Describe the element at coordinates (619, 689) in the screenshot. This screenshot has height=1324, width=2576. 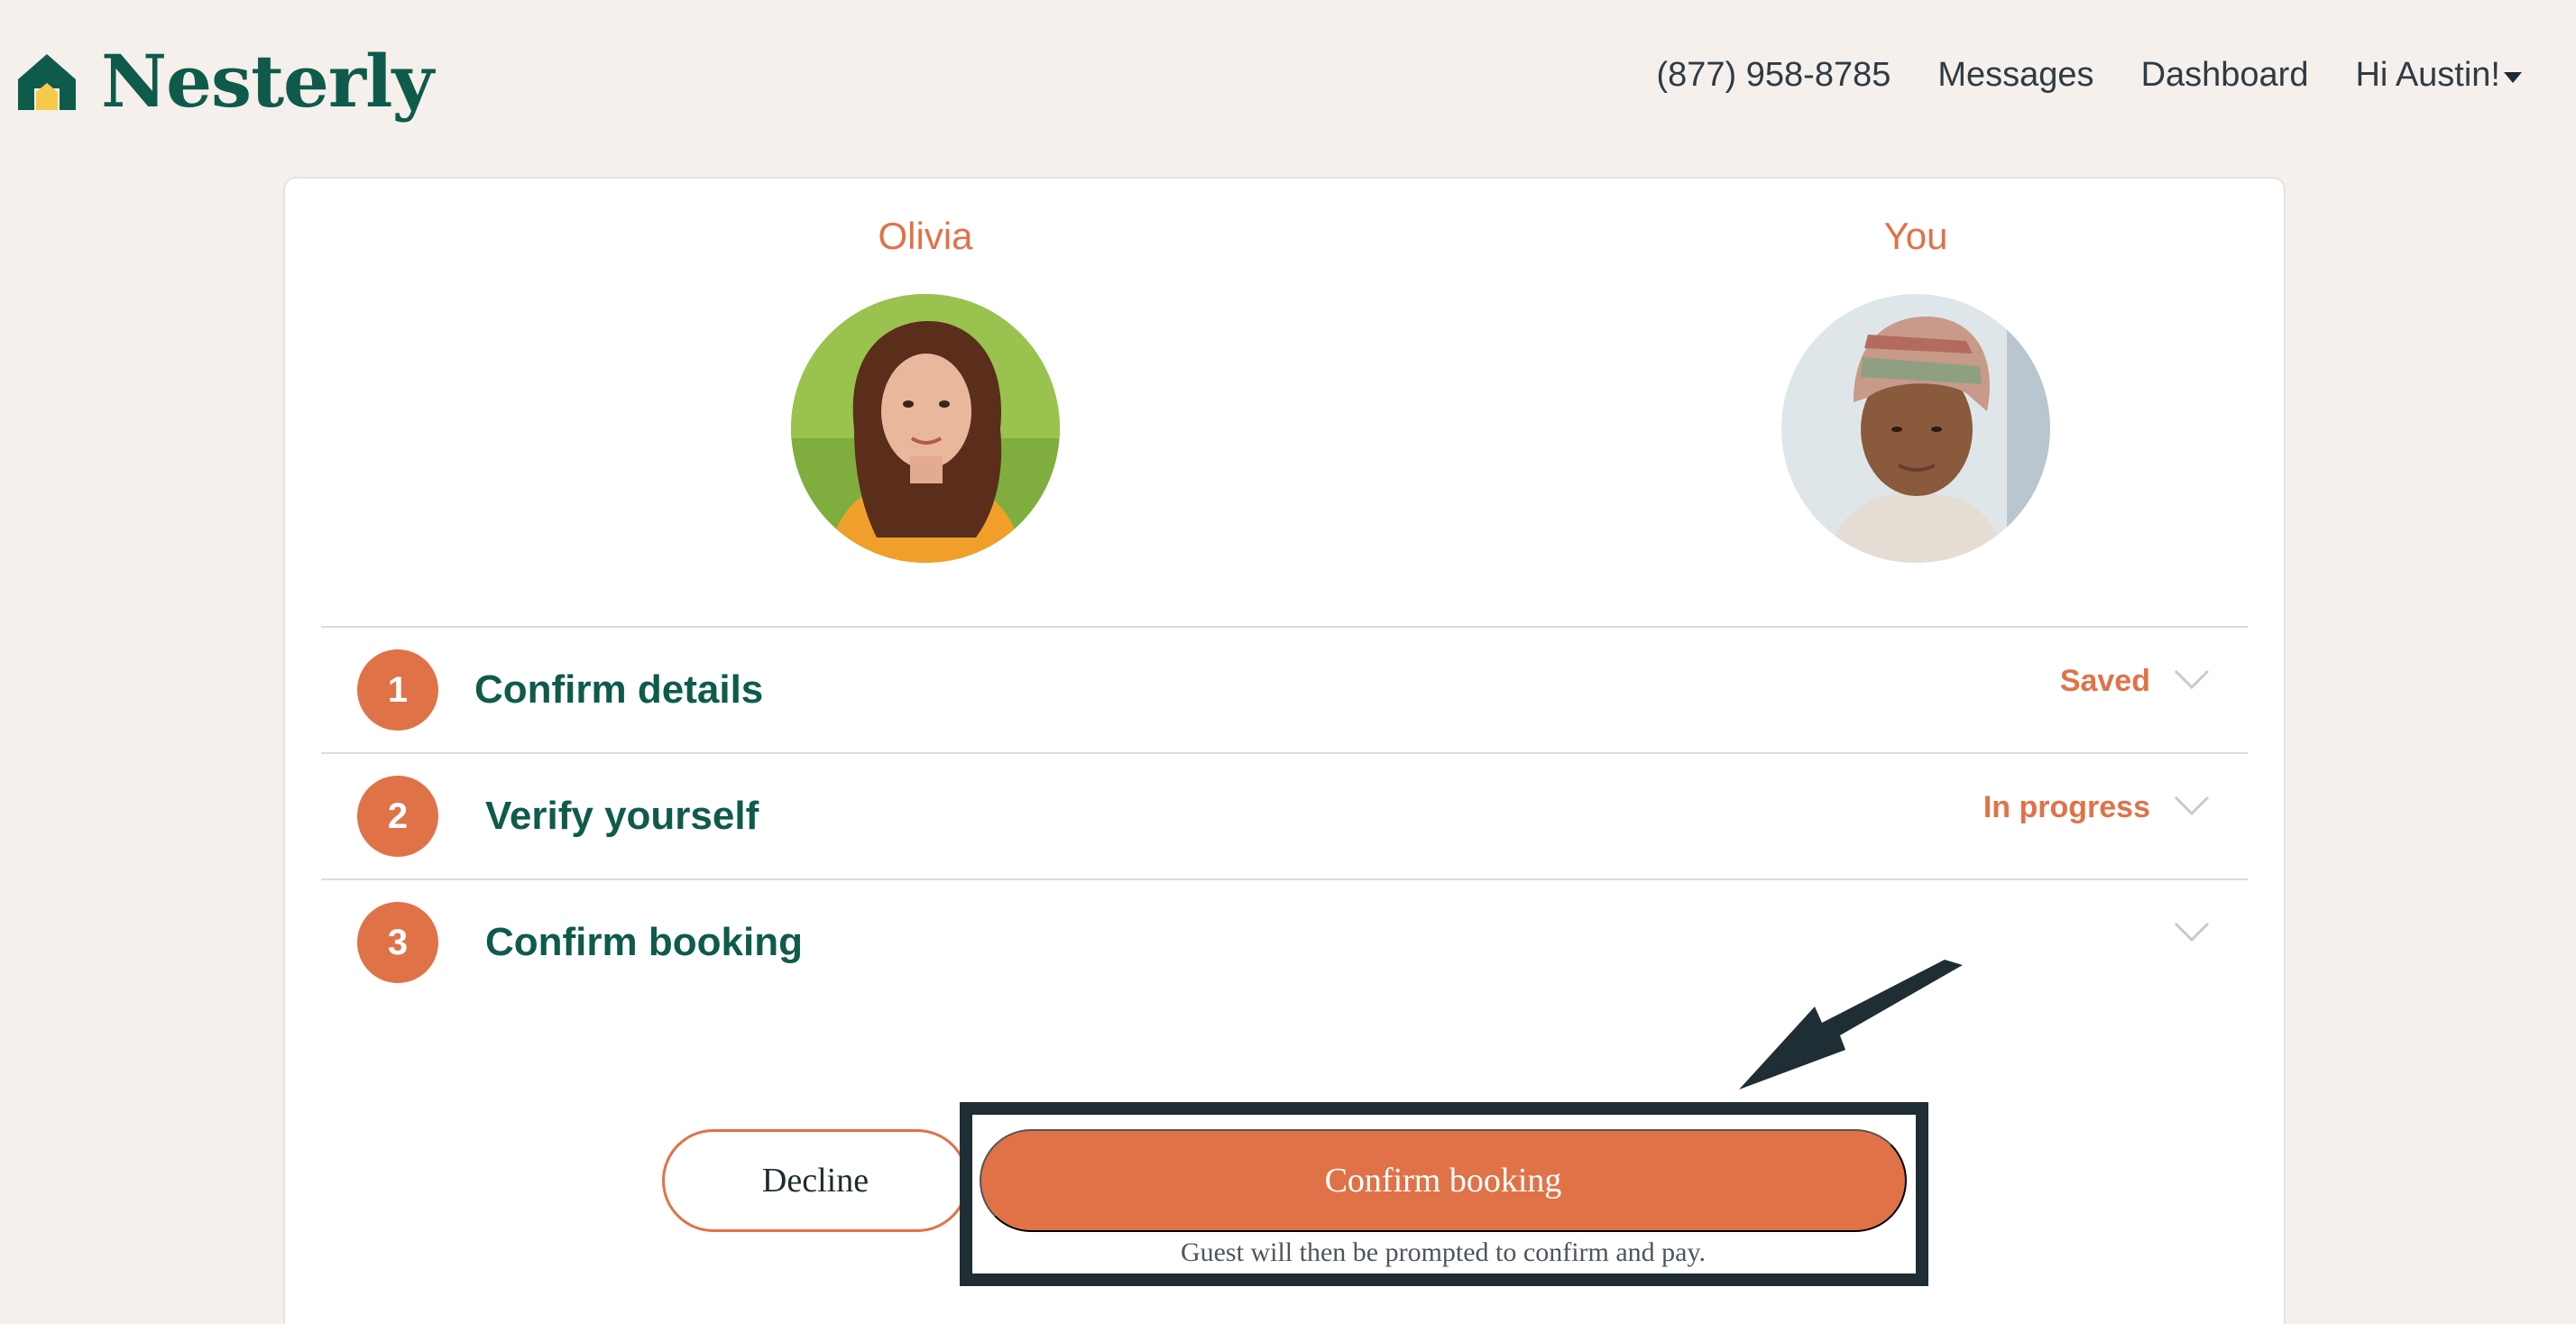
I see `step-title: Confirm details` at that location.